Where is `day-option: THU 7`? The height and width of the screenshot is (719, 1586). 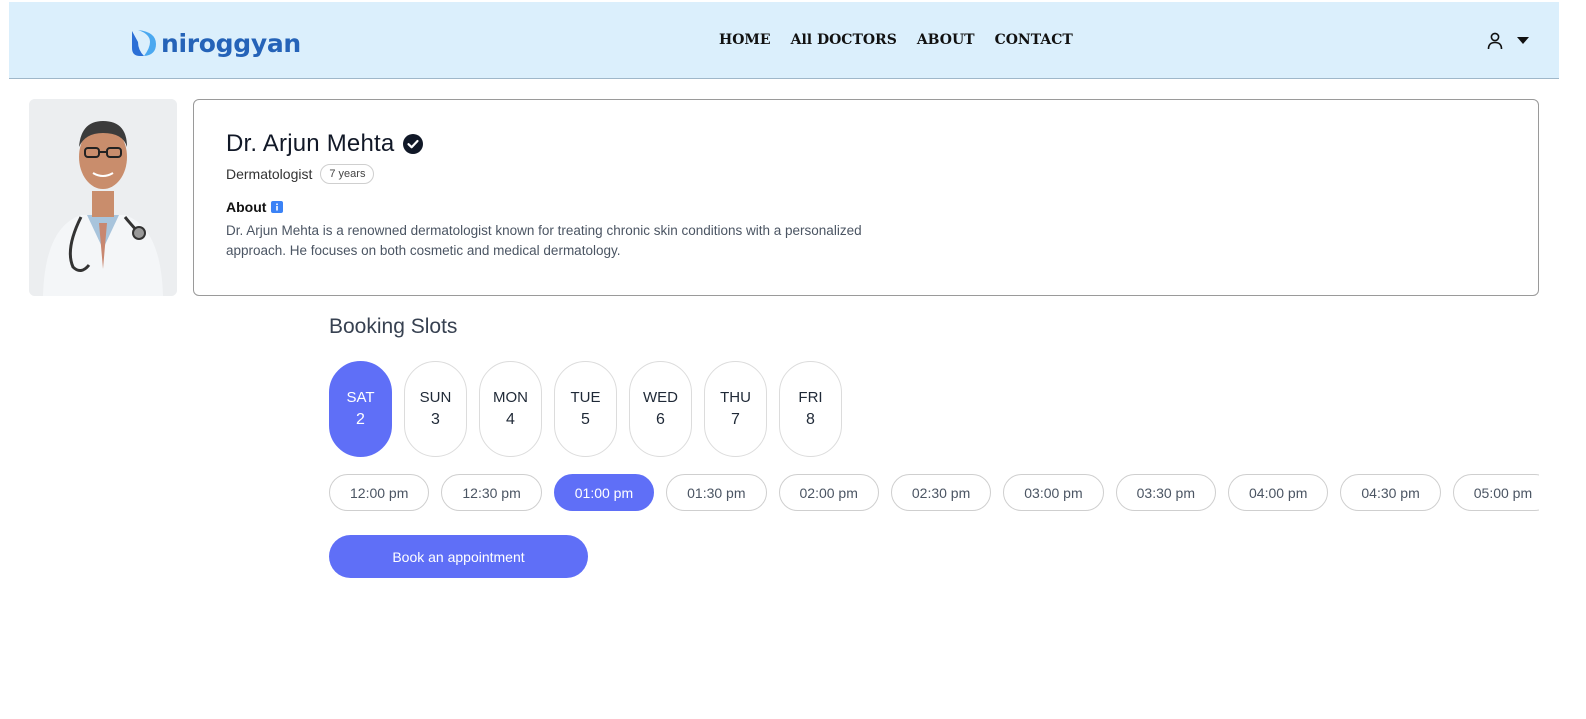
day-option: THU 7 is located at coordinates (735, 409).